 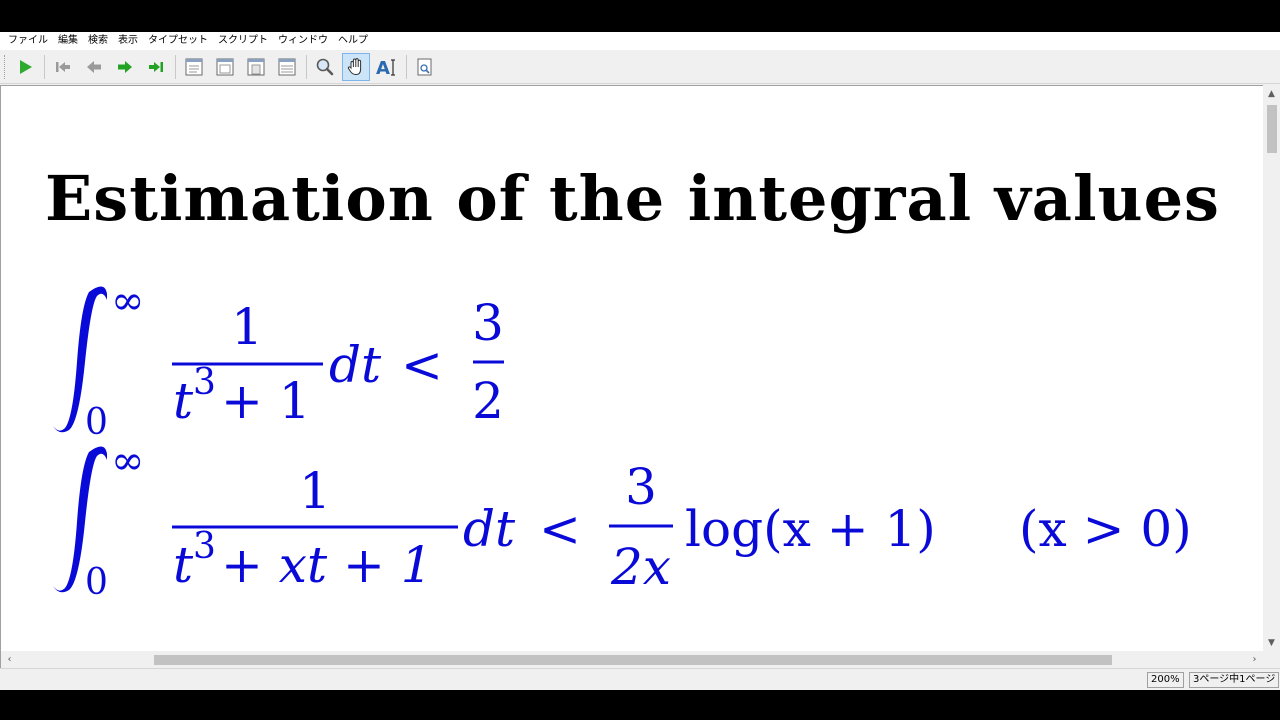 I want to click on next-page-icon, so click(x=125, y=66).